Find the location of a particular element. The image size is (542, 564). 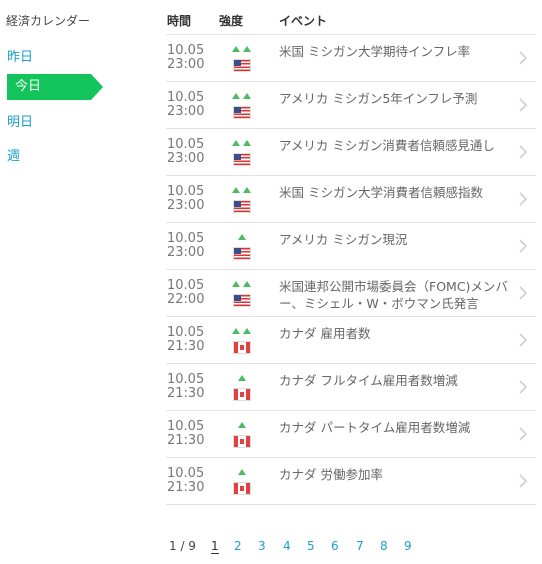

column-header-strength: 強度 is located at coordinates (231, 21).